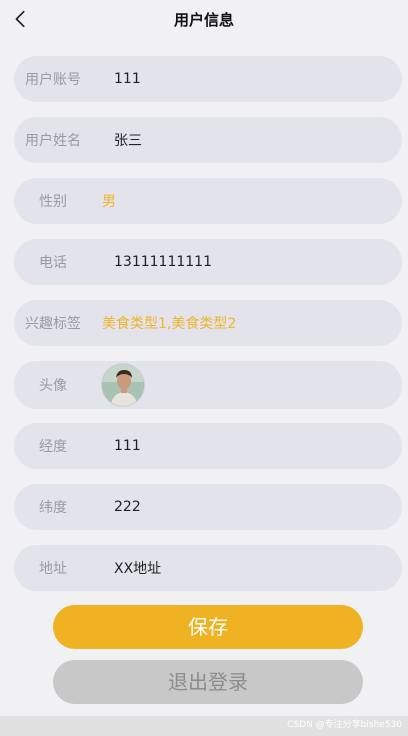 The width and height of the screenshot is (408, 736). Describe the element at coordinates (127, 446) in the screenshot. I see `longitude-value: 111` at that location.